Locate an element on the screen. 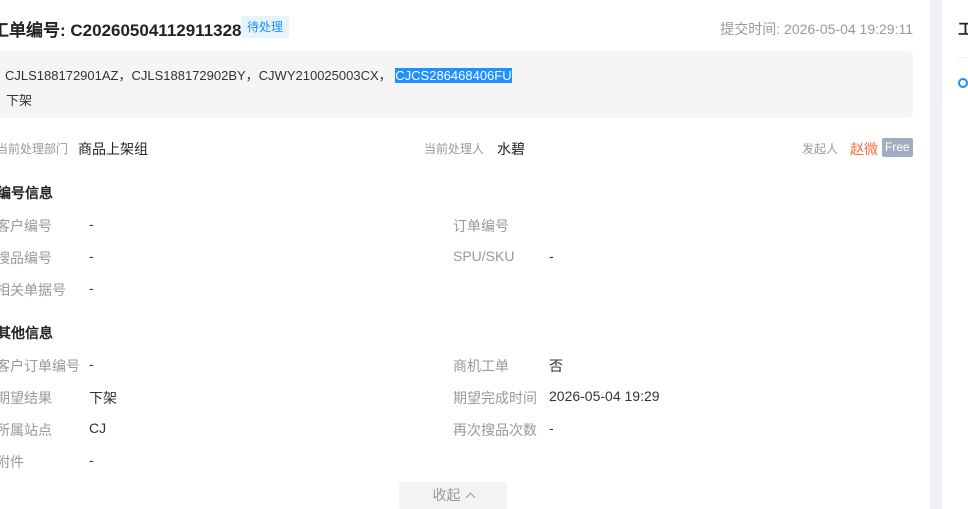  codes-selected: CJCS286468406FU is located at coordinates (453, 75).